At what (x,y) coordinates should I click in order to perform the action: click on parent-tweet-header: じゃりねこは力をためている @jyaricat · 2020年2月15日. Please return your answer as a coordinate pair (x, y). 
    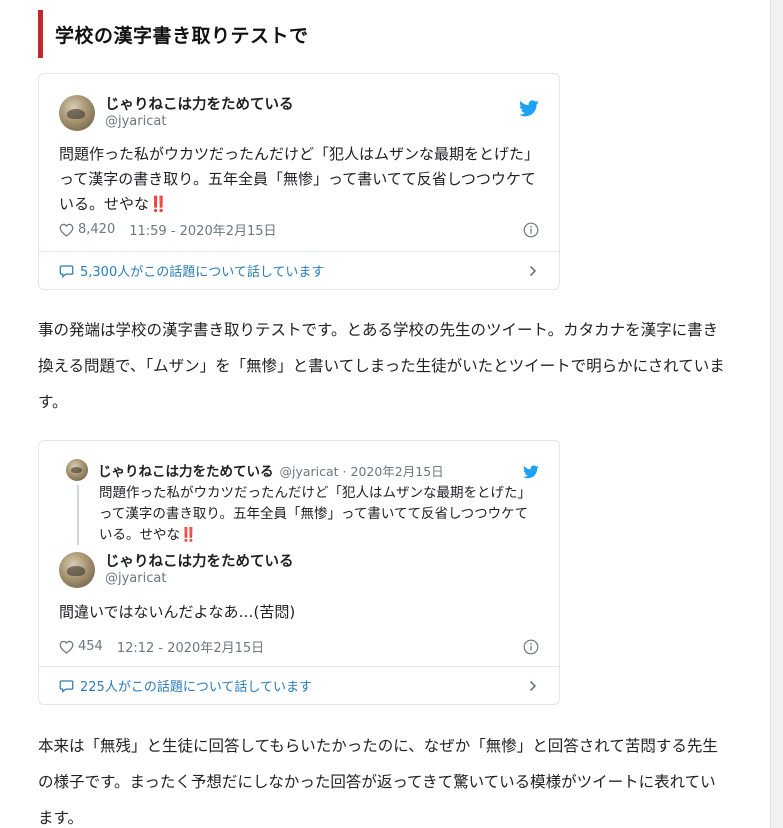
    Looking at the image, I should click on (255, 470).